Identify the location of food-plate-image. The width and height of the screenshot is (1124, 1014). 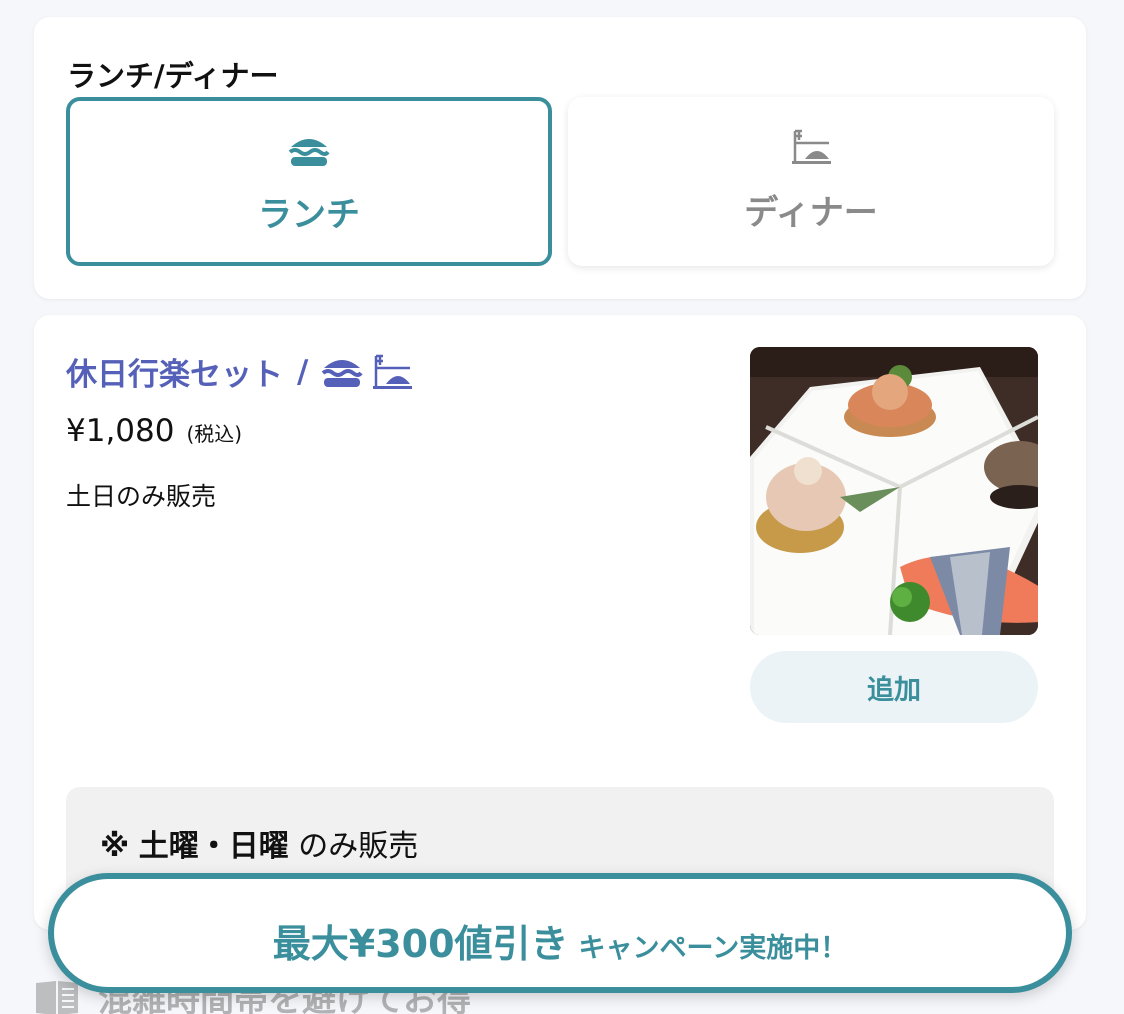
(894, 491).